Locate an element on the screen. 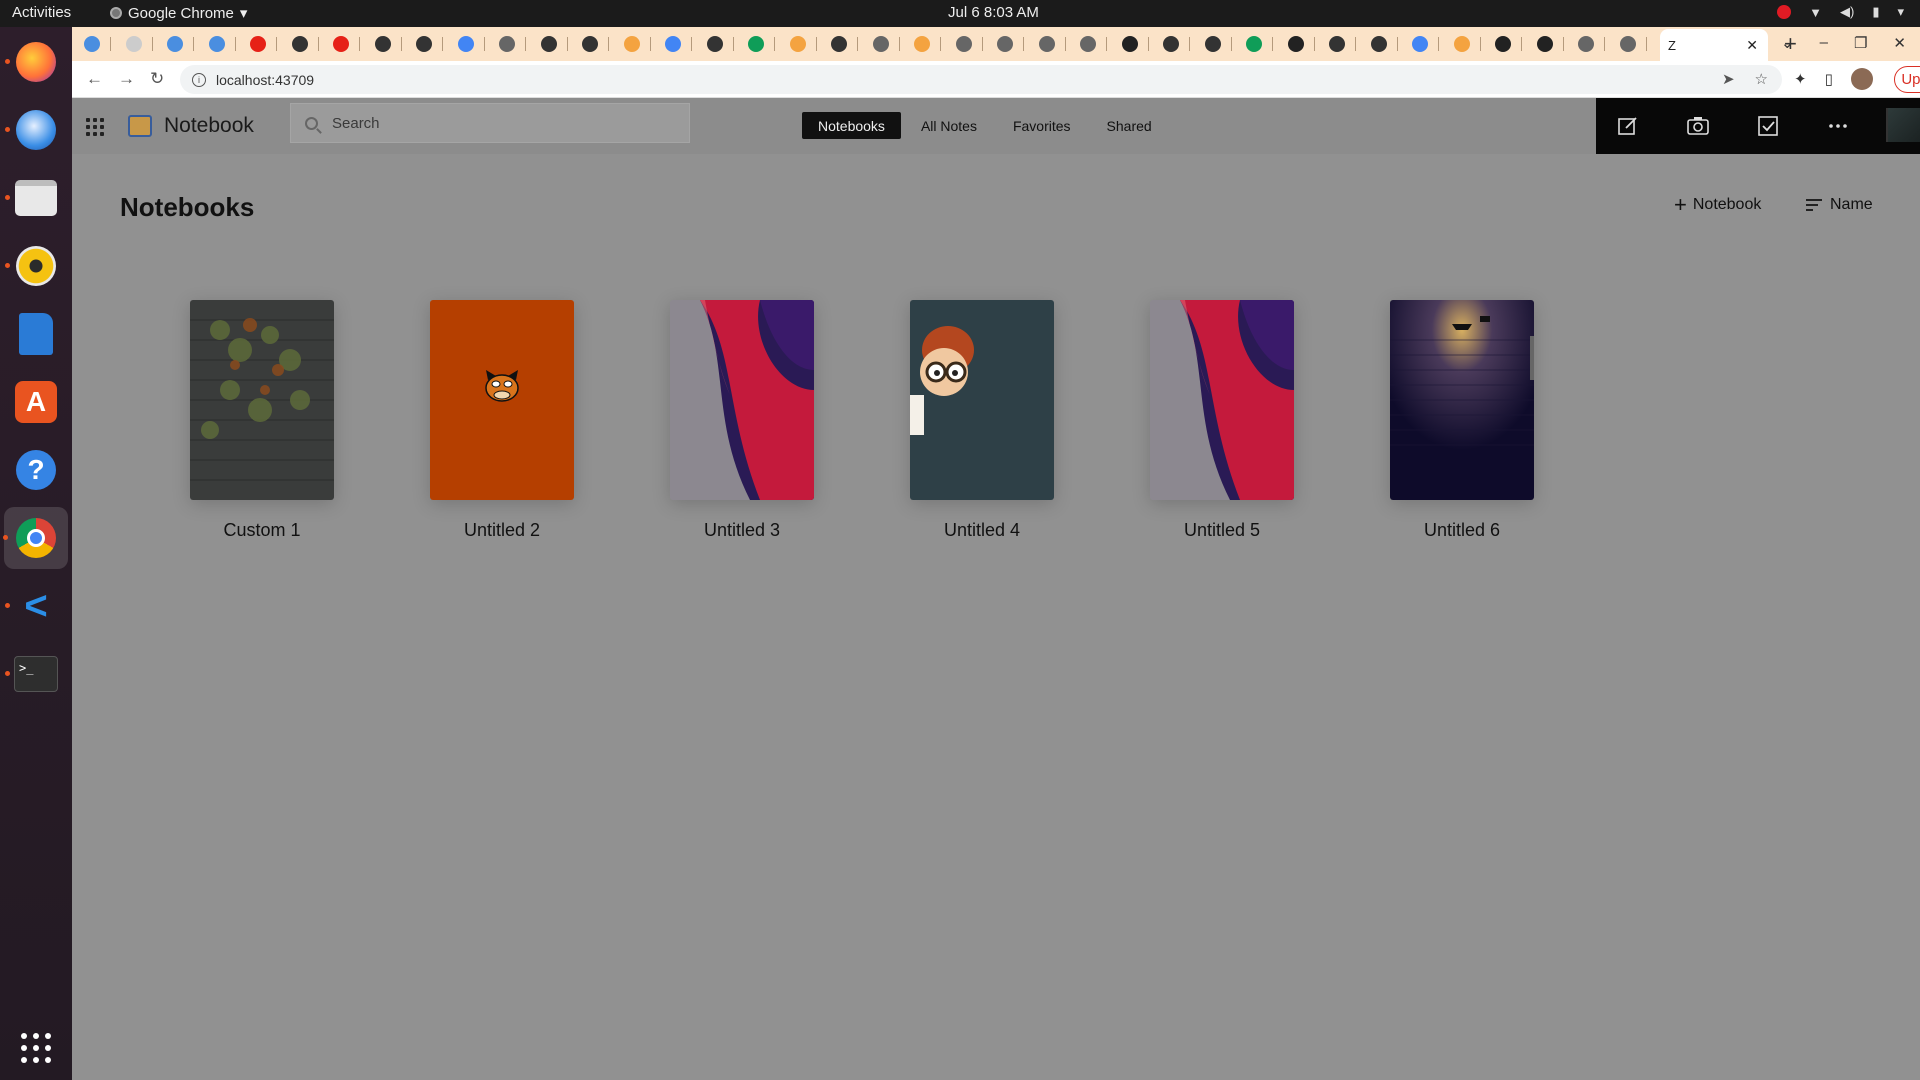 The width and height of the screenshot is (1920, 1080). forward-icon: → is located at coordinates (126, 79).